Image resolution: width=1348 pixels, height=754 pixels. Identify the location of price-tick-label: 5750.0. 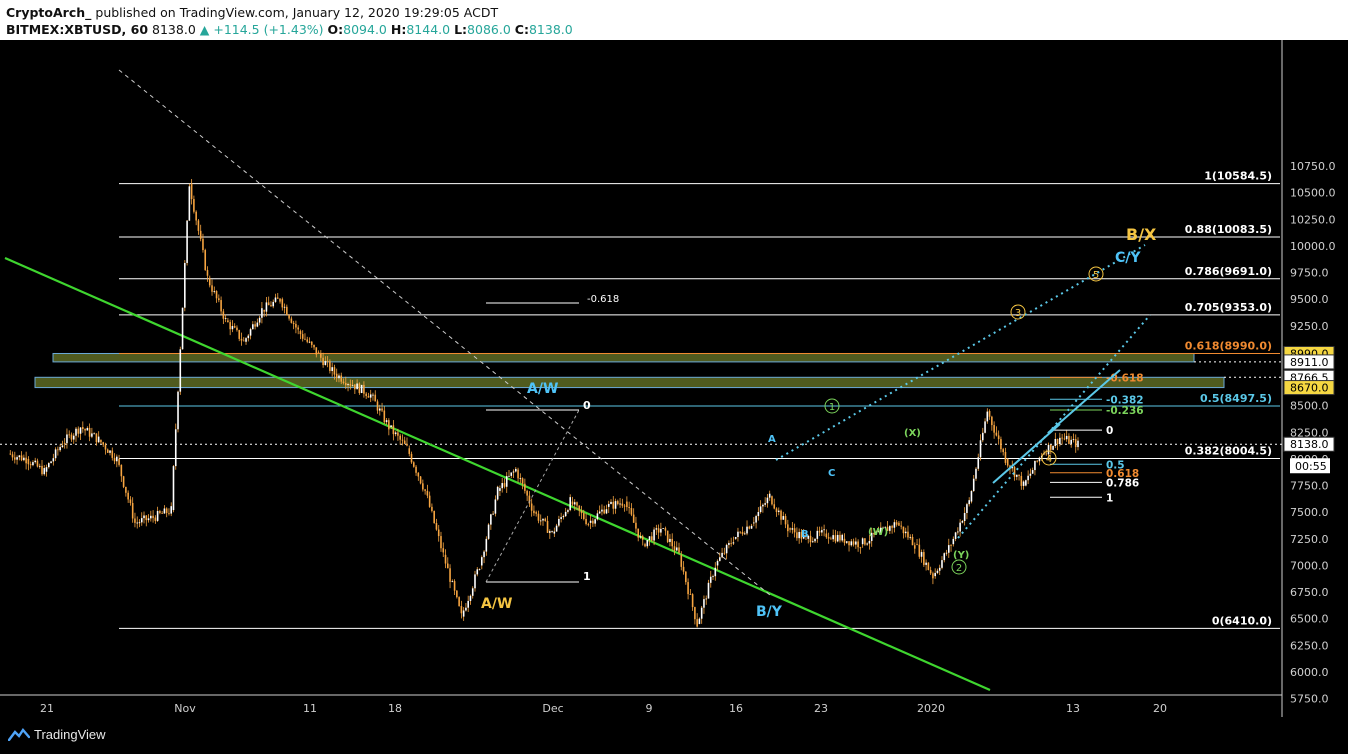
(1309, 699).